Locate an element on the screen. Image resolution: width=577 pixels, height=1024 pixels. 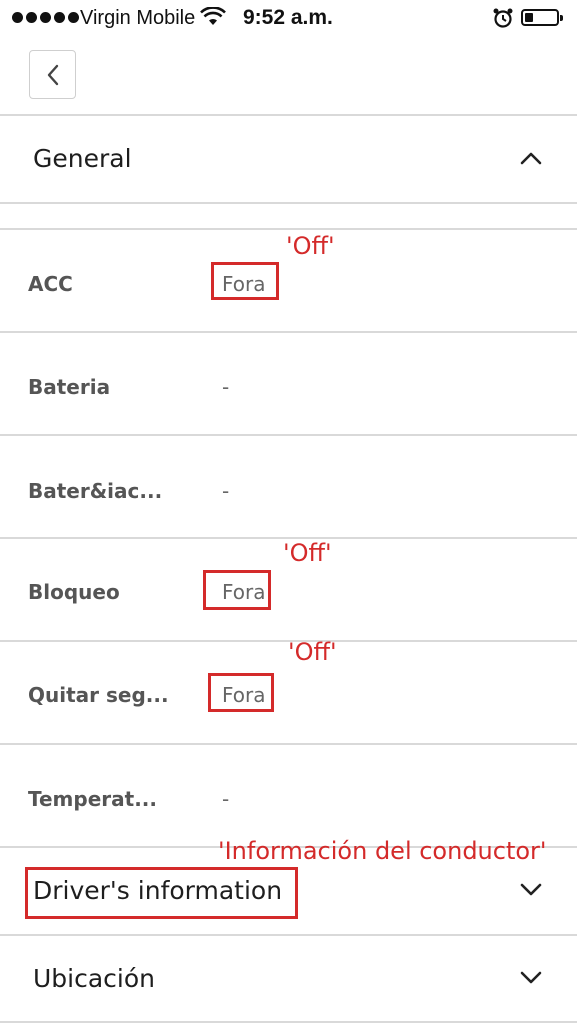
alarm-icon is located at coordinates (503, 21).